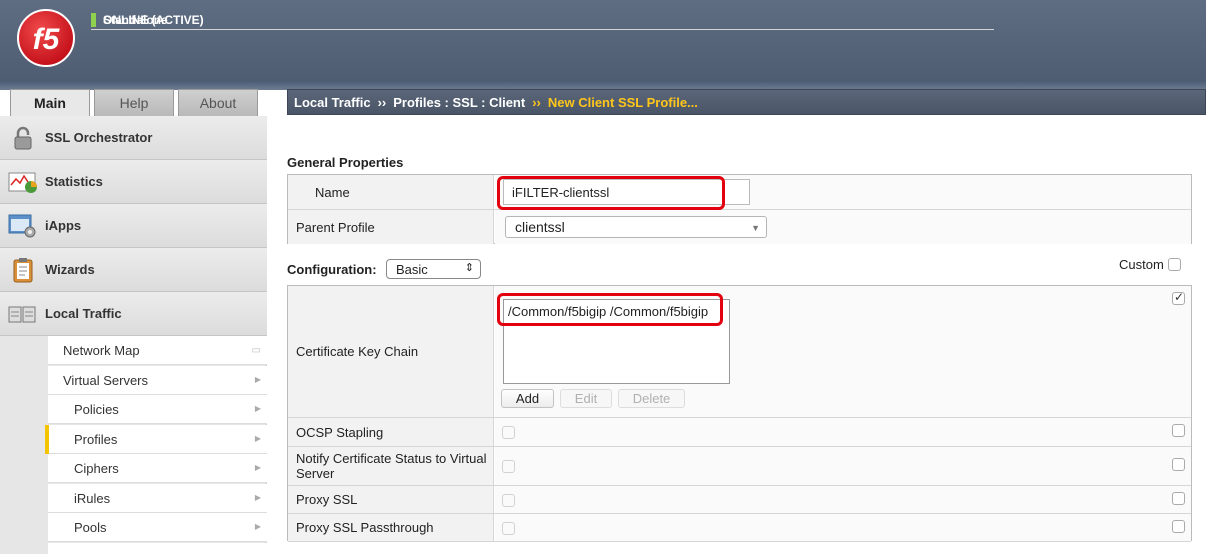 The image size is (1206, 554). What do you see at coordinates (133, 182) in the screenshot?
I see `sidebar-item-statistics: Statistics` at bounding box center [133, 182].